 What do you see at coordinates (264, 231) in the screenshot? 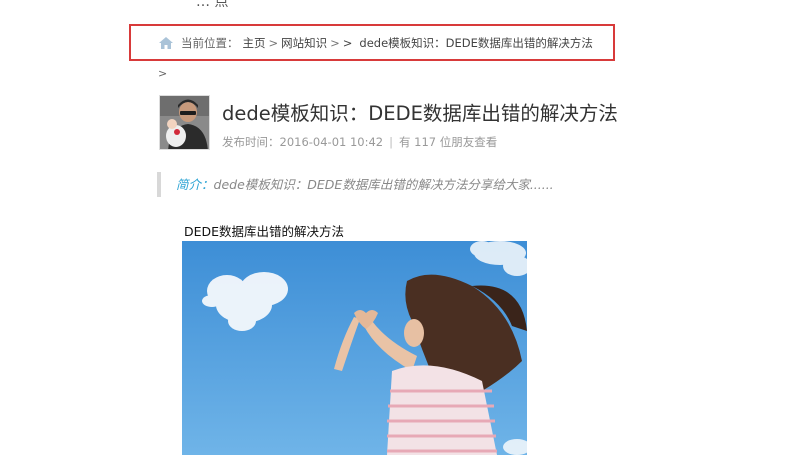
I see `content-heading: DEDE数据库出错的解决方法` at bounding box center [264, 231].